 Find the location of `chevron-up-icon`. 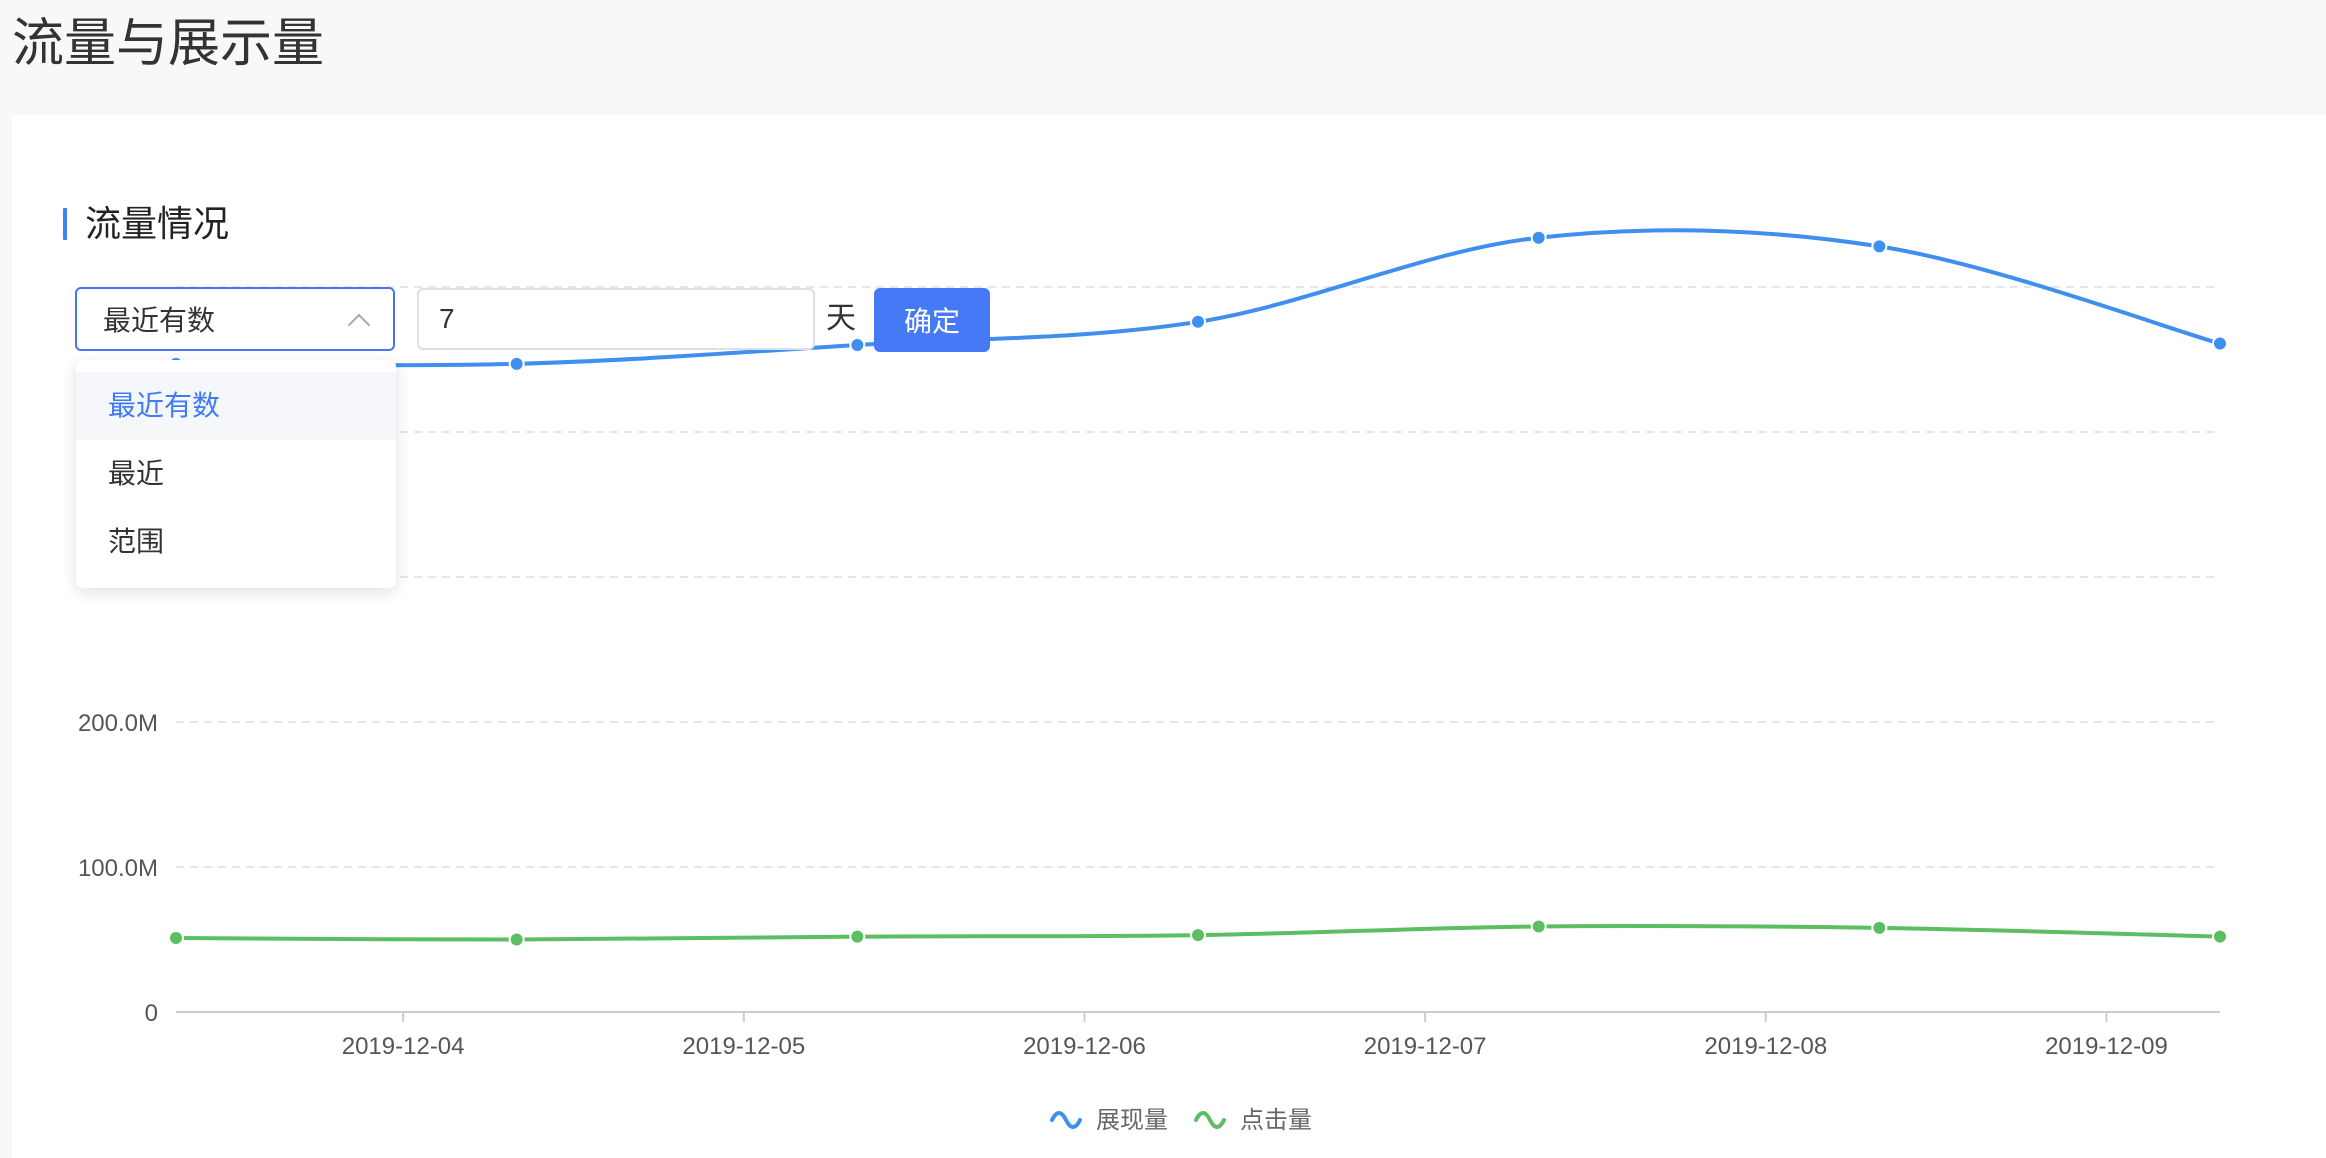

chevron-up-icon is located at coordinates (359, 325).